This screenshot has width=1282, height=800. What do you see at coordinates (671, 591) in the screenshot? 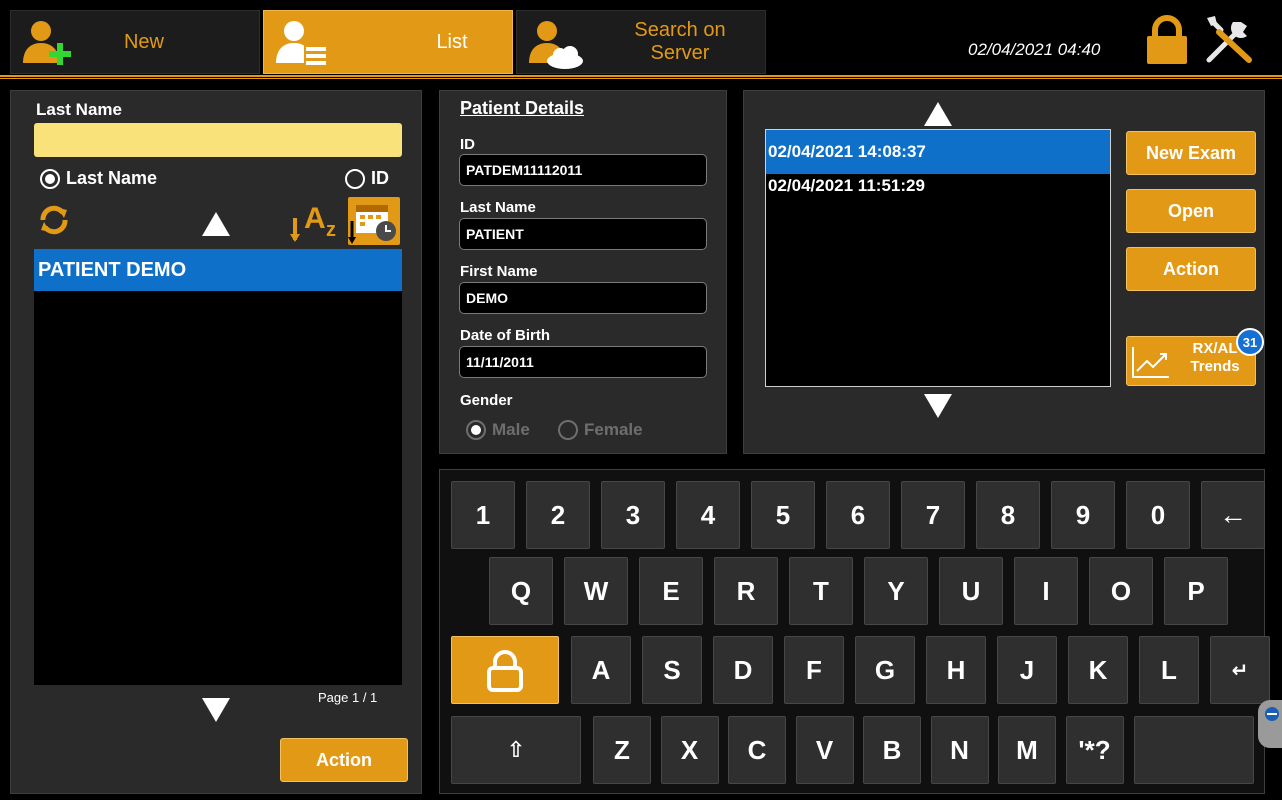
I see `key-e: E` at bounding box center [671, 591].